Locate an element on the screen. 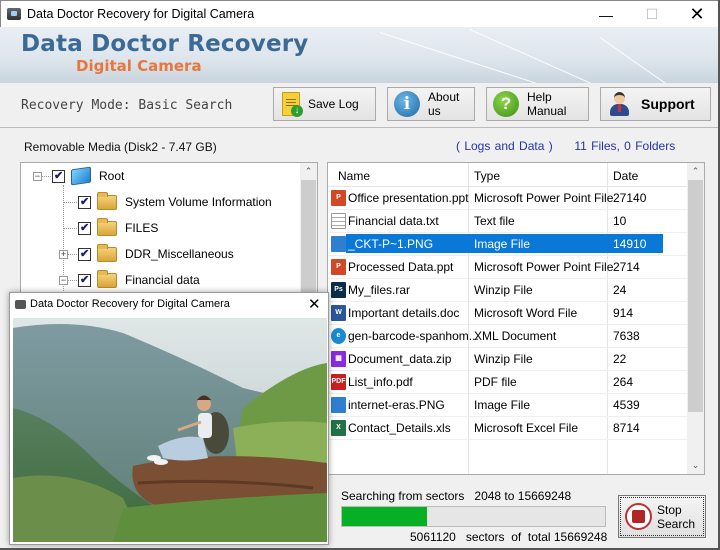  word-icon: W is located at coordinates (338, 313).